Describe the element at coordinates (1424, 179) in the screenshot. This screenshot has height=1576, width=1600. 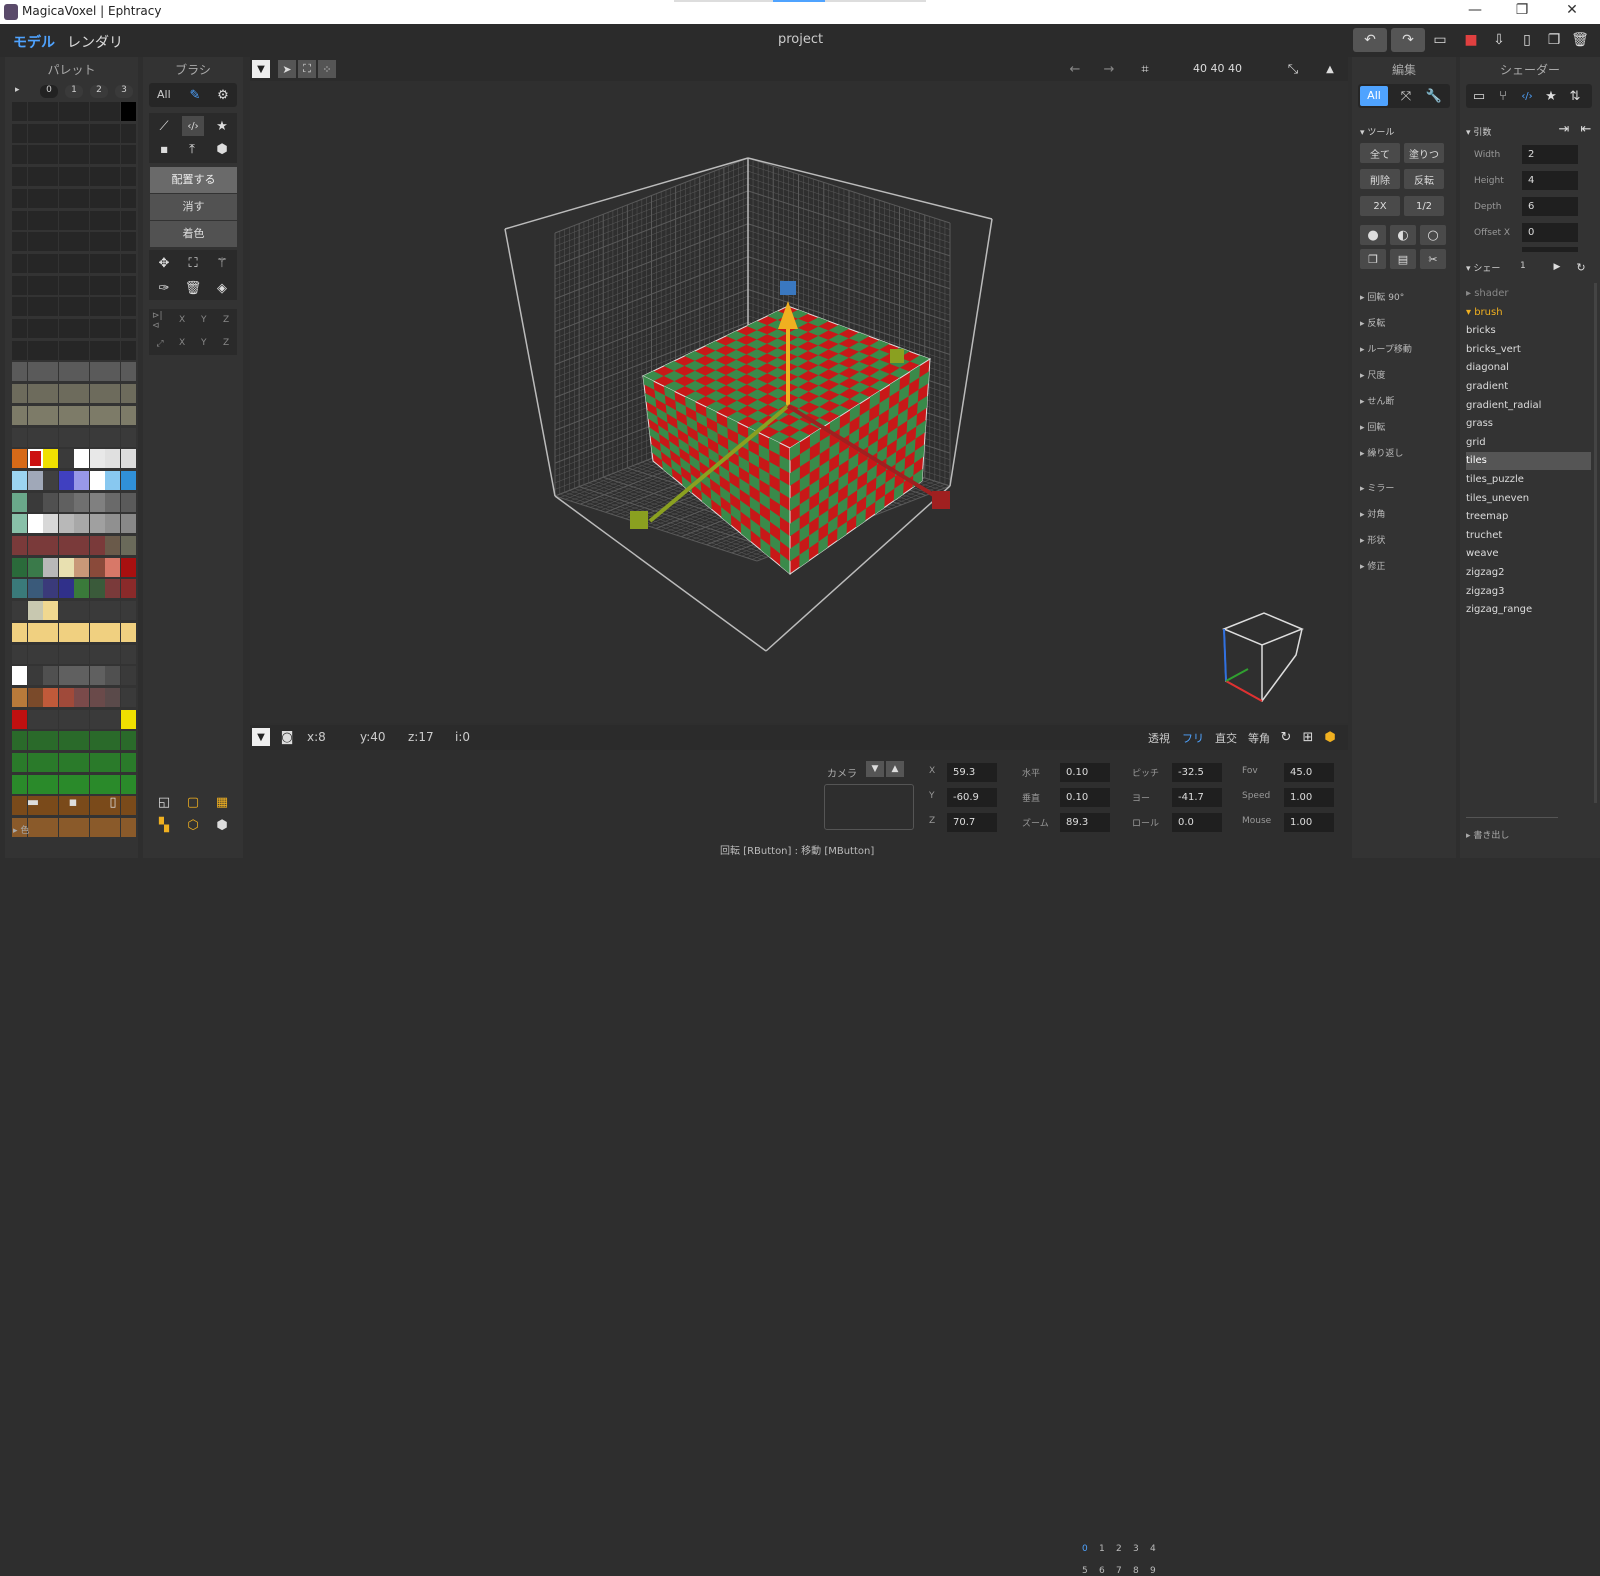
I see `invert-button: 反転` at that location.